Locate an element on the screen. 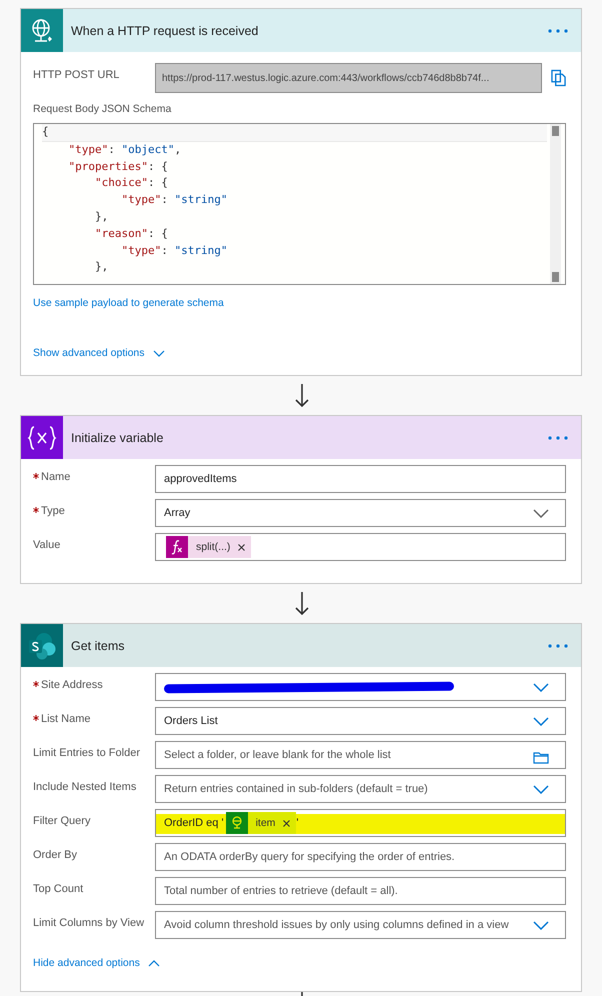 The image size is (602, 996). input-field: approvedItems is located at coordinates (360, 479).